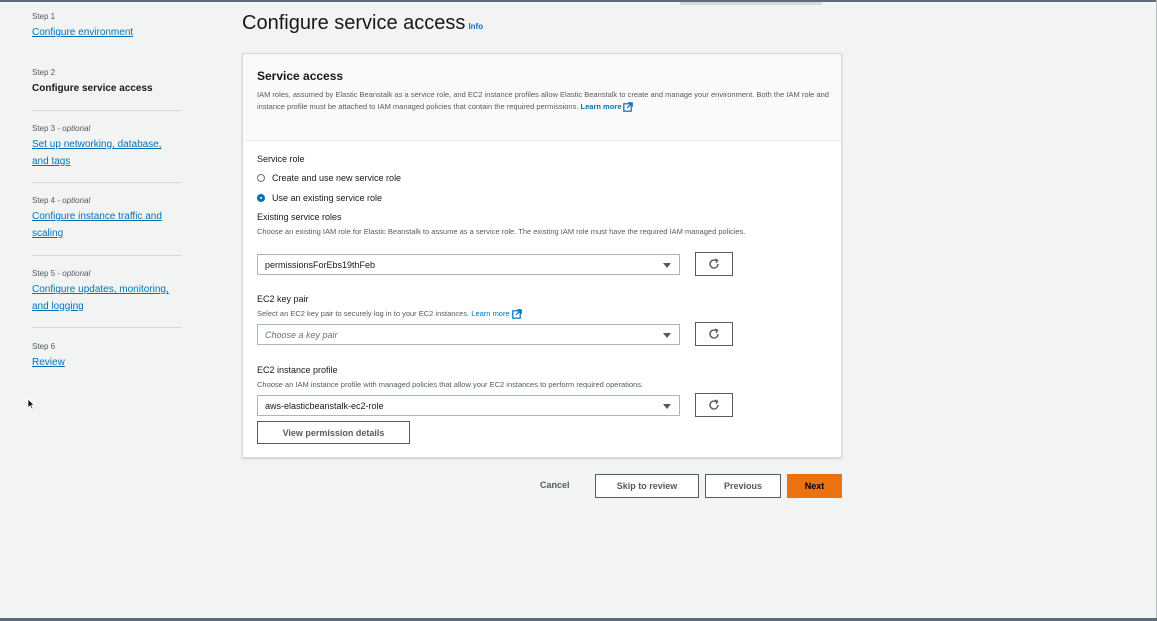 This screenshot has width=1157, height=621. Describe the element at coordinates (48, 233) in the screenshot. I see `step-label-line: scaling` at that location.